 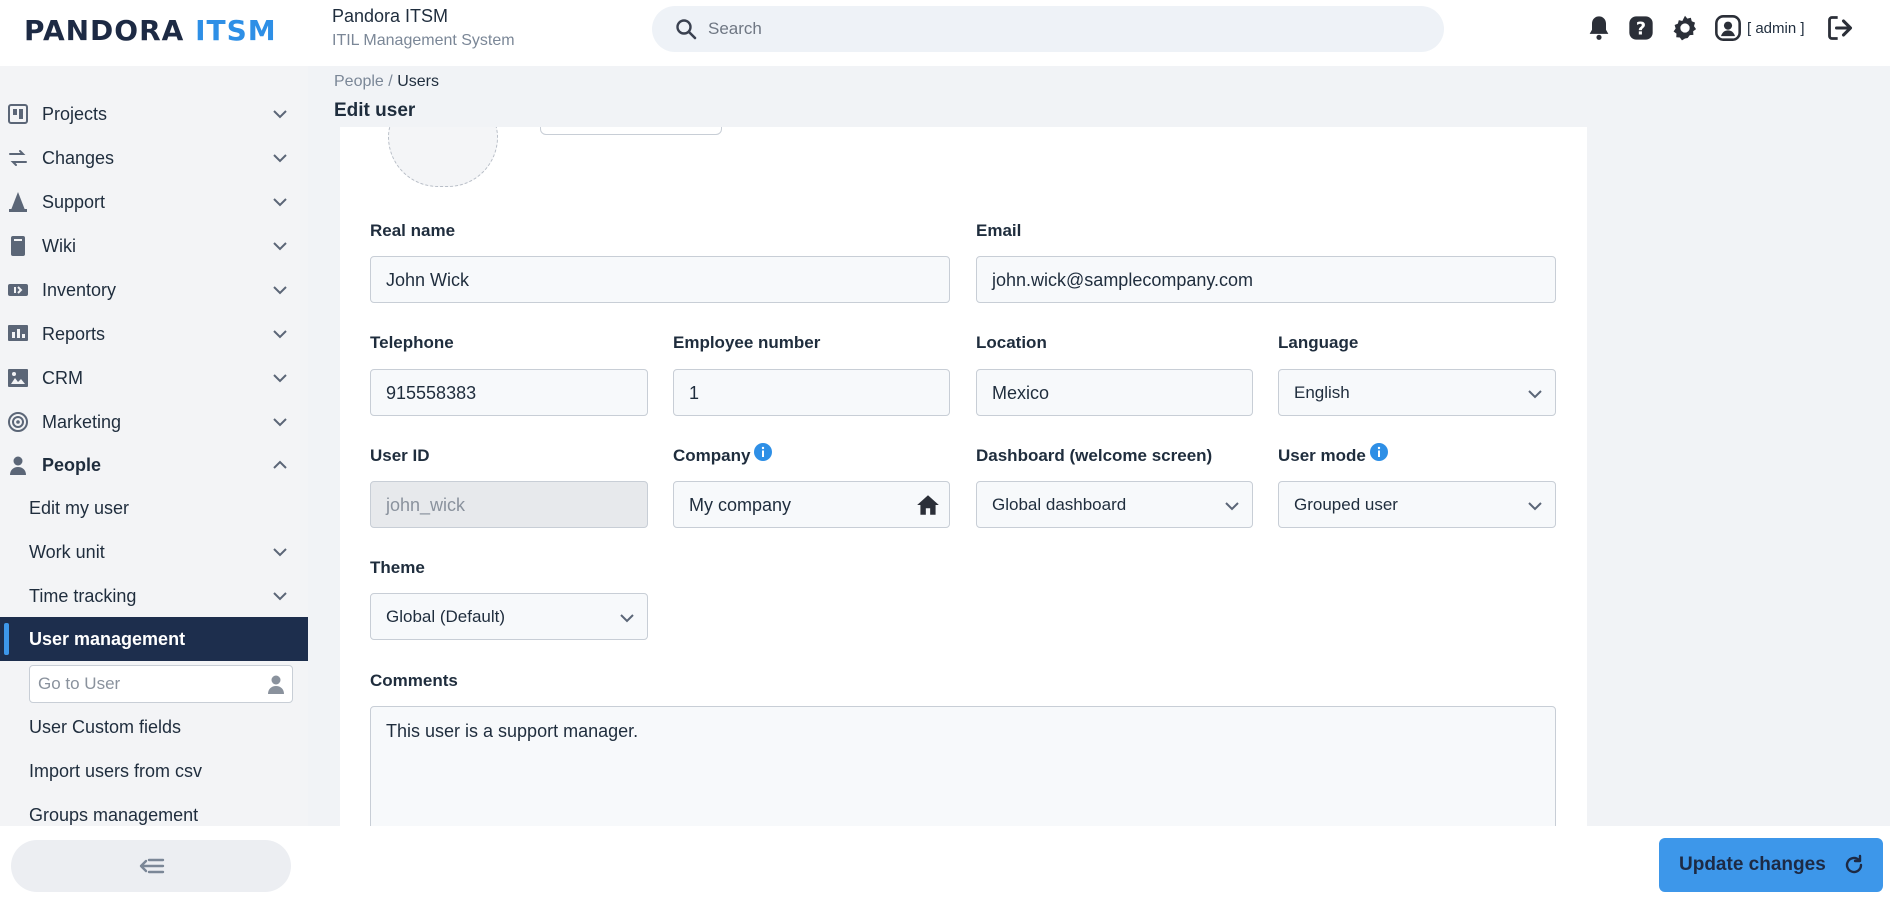 What do you see at coordinates (104, 30) in the screenshot?
I see `logo-text-pandora: PANDORA` at bounding box center [104, 30].